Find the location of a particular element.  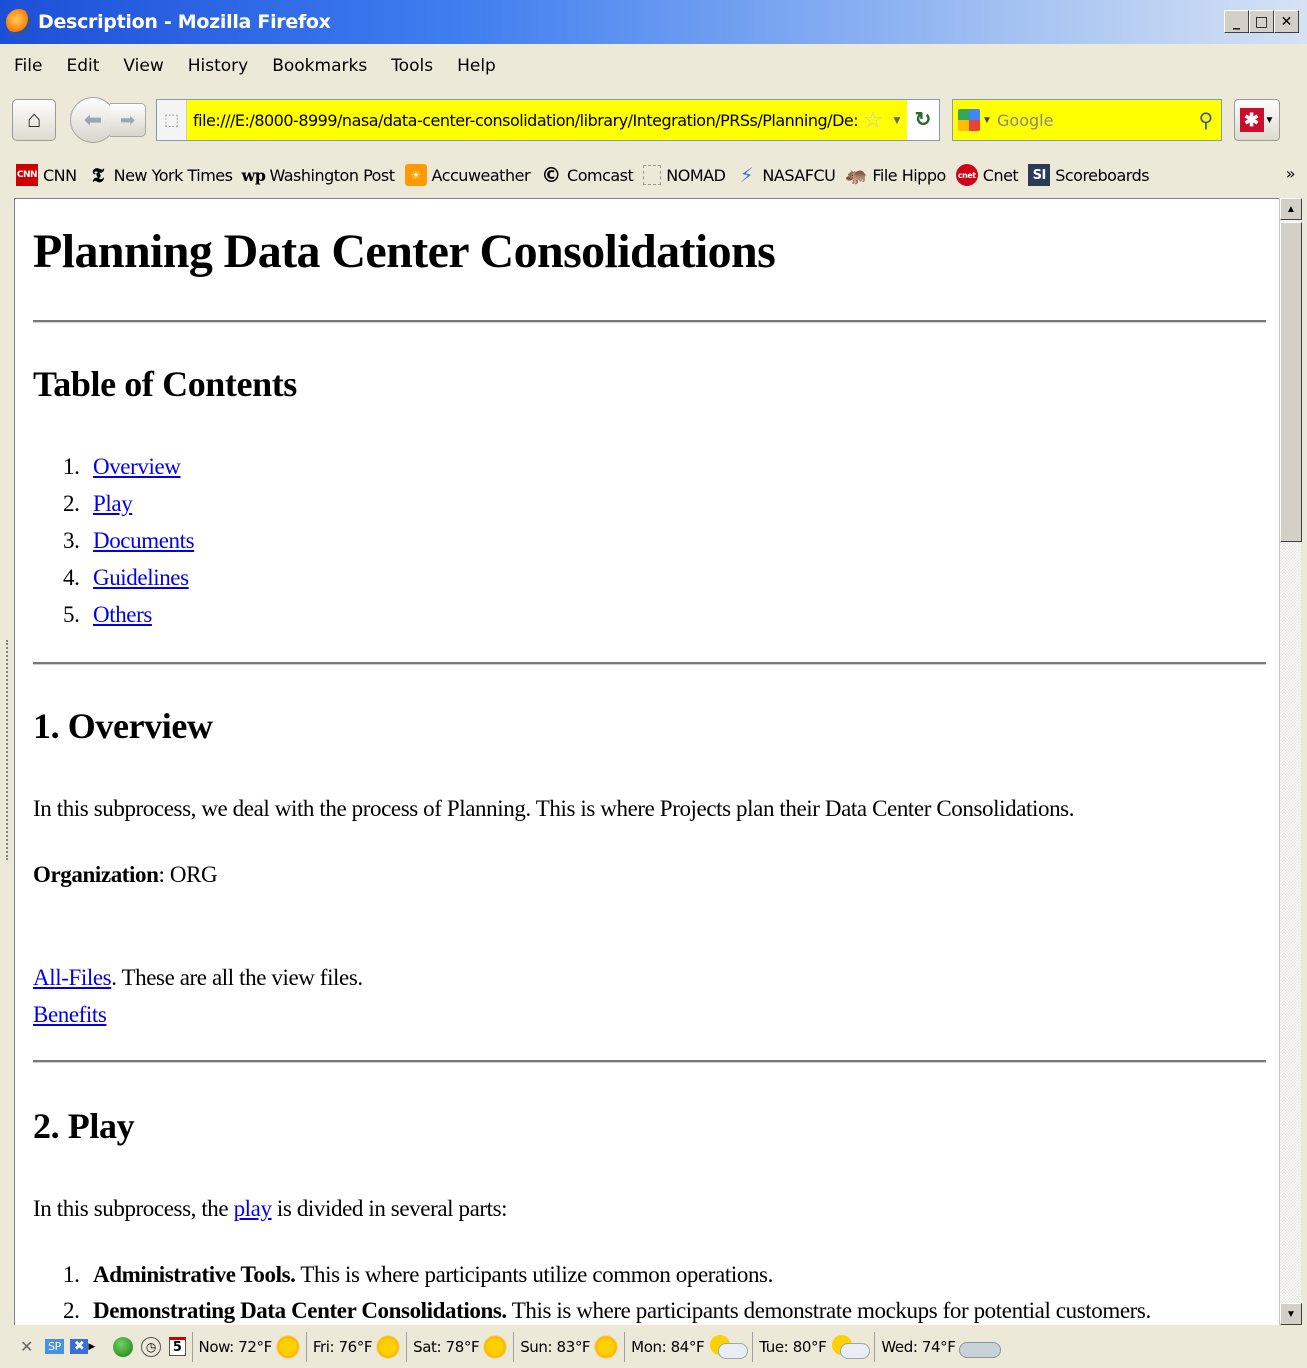

menu-history: History is located at coordinates (218, 66).